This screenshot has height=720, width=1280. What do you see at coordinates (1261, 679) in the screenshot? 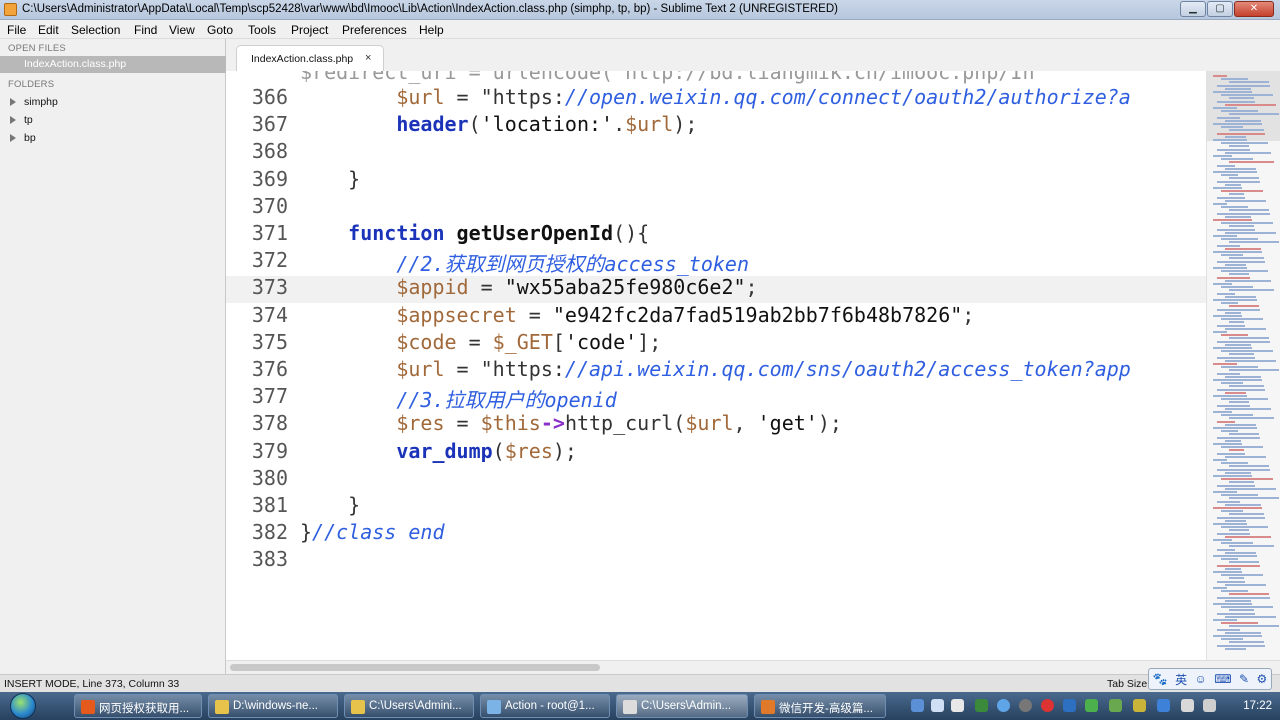
I see `ime-settings-icon: ⚙` at bounding box center [1261, 679].